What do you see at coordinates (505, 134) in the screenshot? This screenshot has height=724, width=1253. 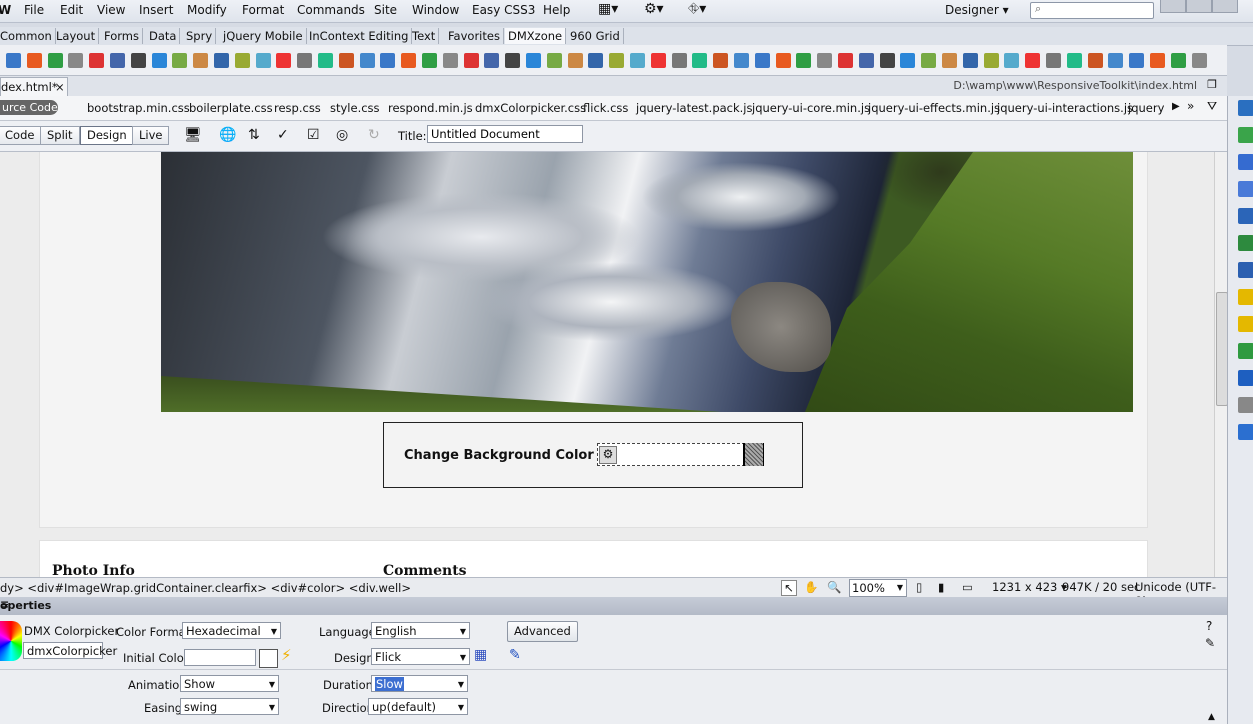 I see `title-input` at bounding box center [505, 134].